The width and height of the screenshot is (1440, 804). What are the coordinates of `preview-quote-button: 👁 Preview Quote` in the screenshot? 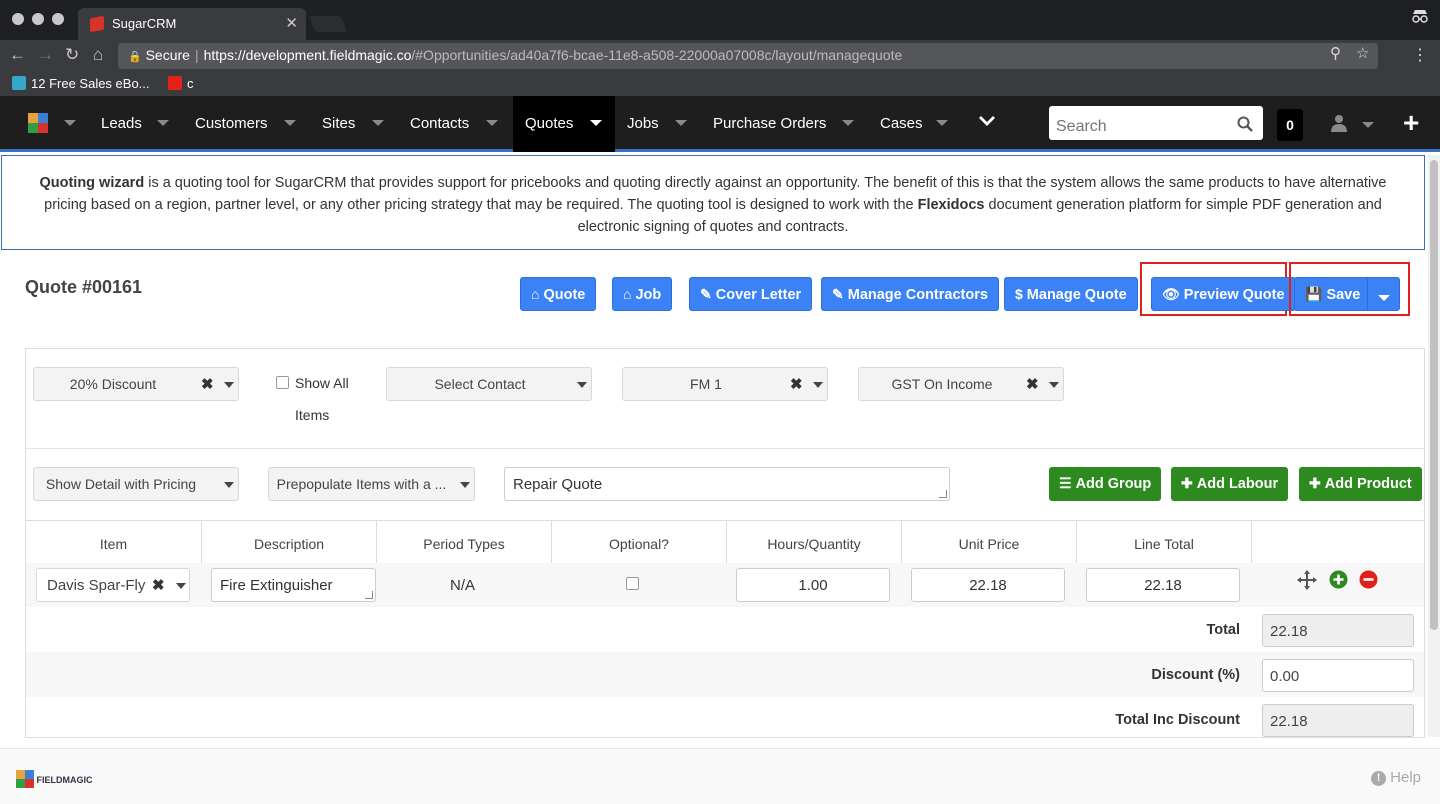 It's located at (1223, 294).